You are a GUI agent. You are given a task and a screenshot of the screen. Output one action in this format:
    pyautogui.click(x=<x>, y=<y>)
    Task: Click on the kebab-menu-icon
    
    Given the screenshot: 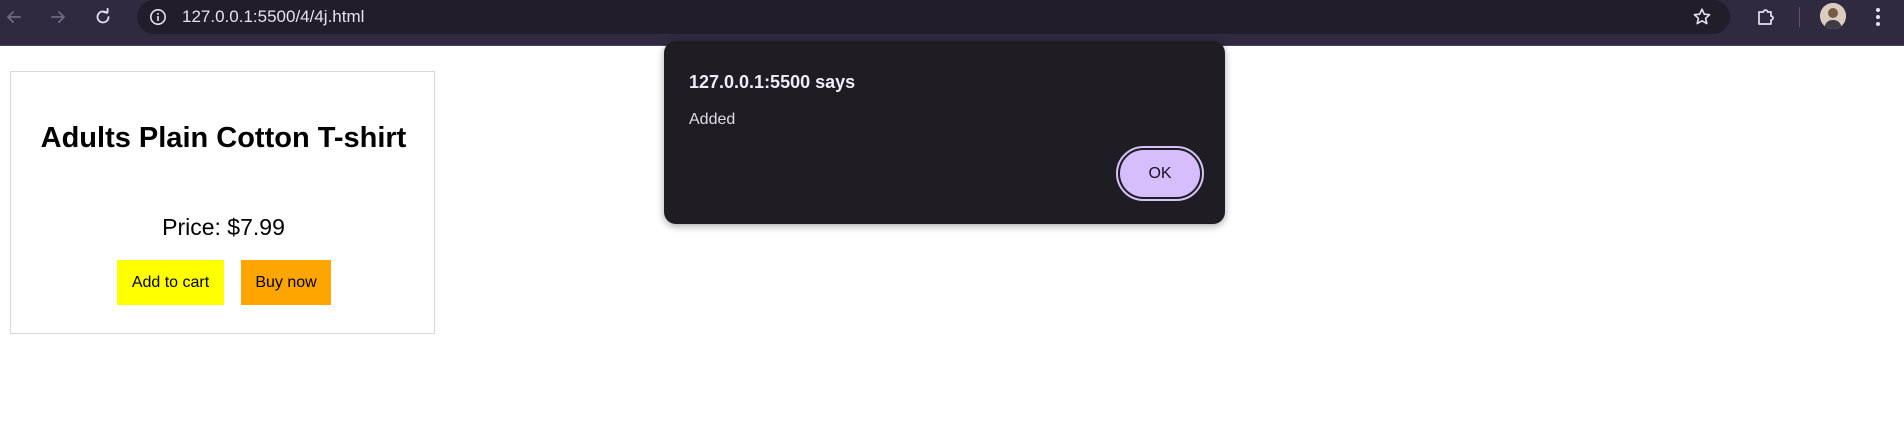 What is the action you would take?
    pyautogui.click(x=1878, y=17)
    